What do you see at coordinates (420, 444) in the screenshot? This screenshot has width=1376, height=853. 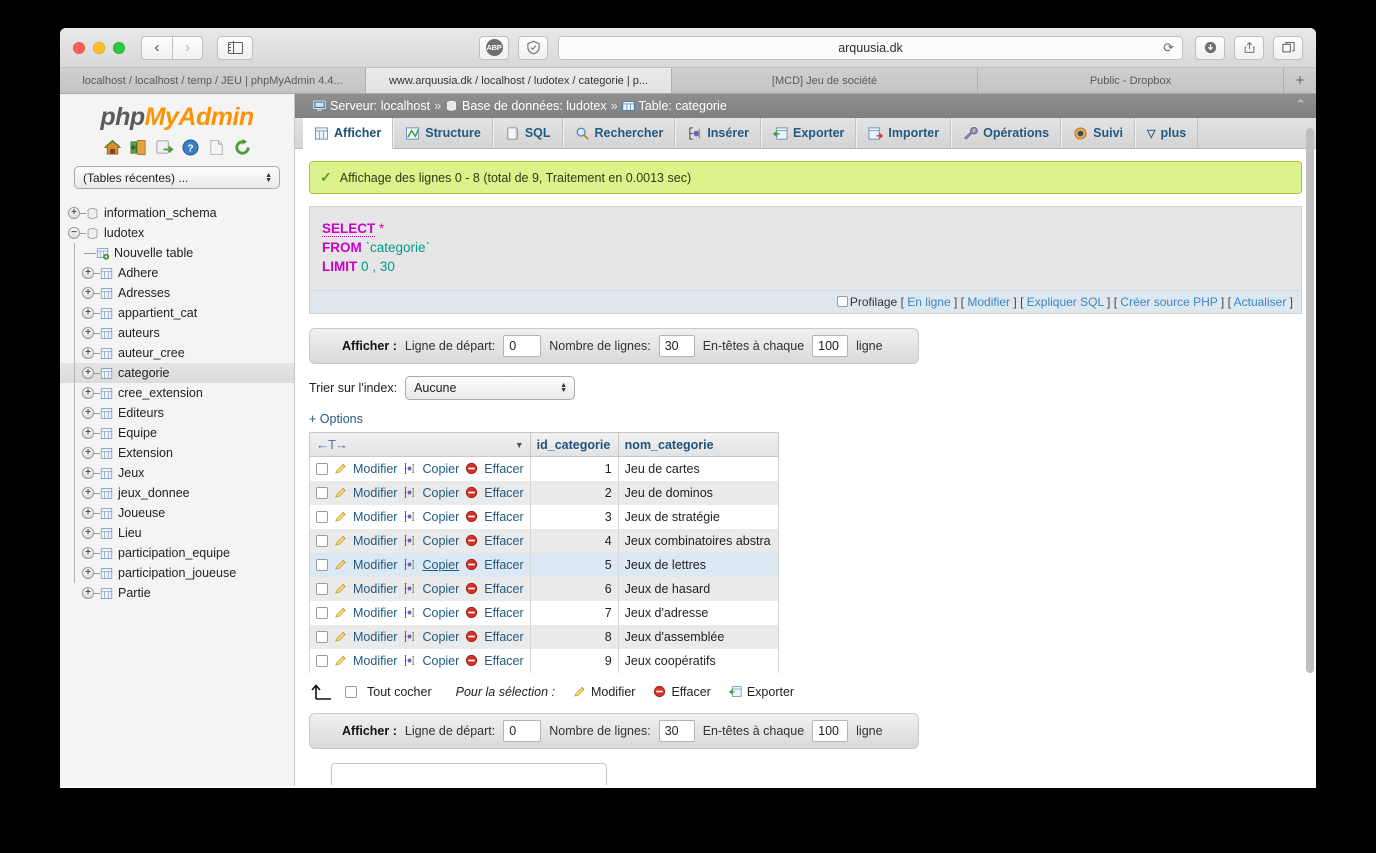 I see `sort-controls-header: ←T→ ▼` at bounding box center [420, 444].